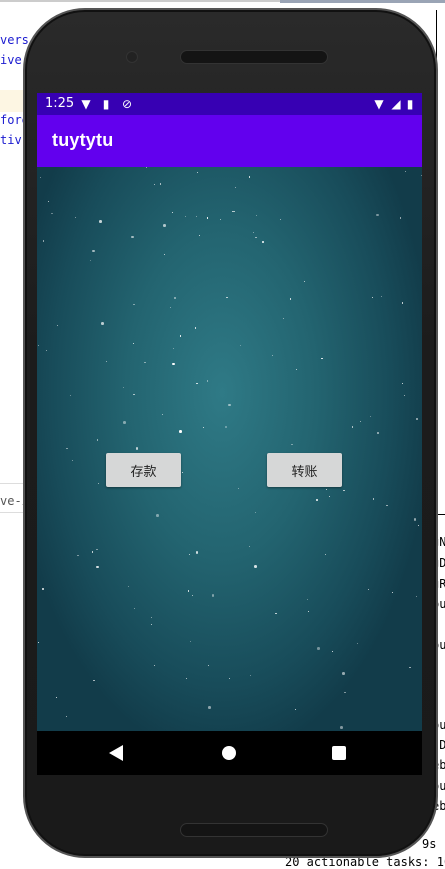  Describe the element at coordinates (254, 830) in the screenshot. I see `bottom-speaker` at that location.